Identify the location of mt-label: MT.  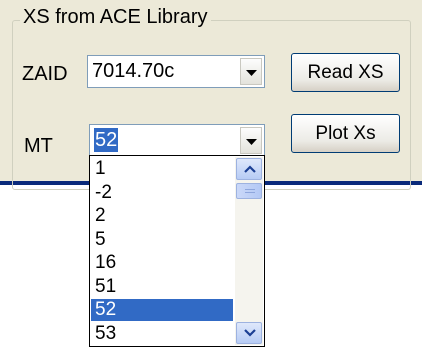
(38, 146).